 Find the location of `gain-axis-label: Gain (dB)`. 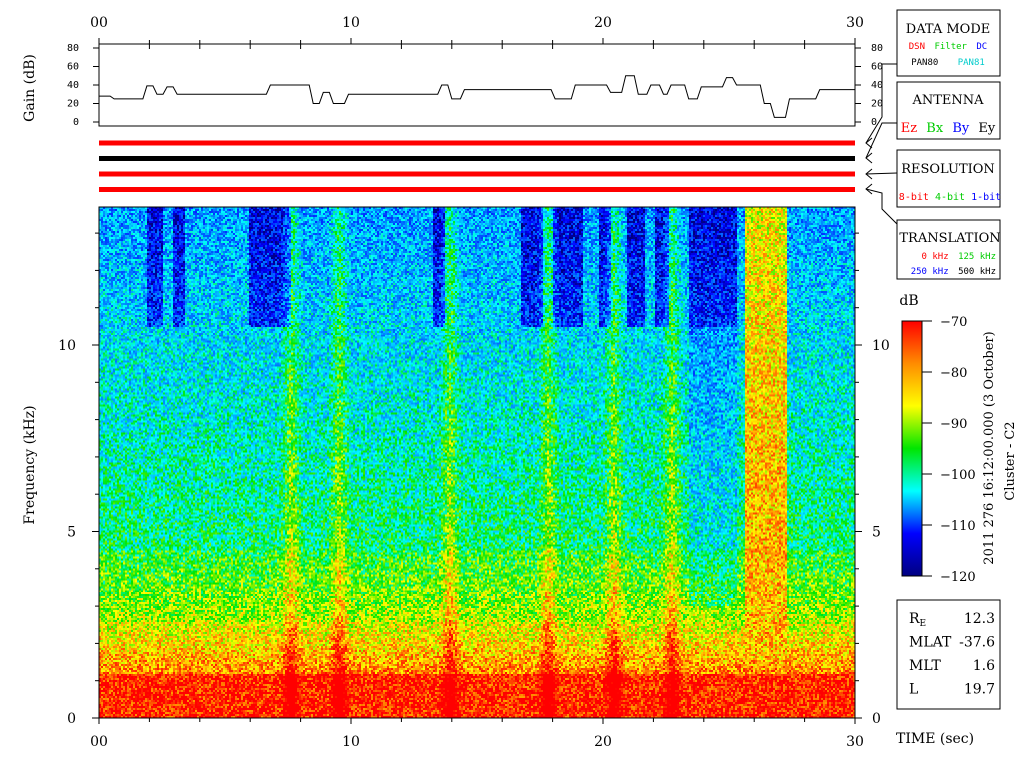

gain-axis-label: Gain (dB) is located at coordinates (30, 88).